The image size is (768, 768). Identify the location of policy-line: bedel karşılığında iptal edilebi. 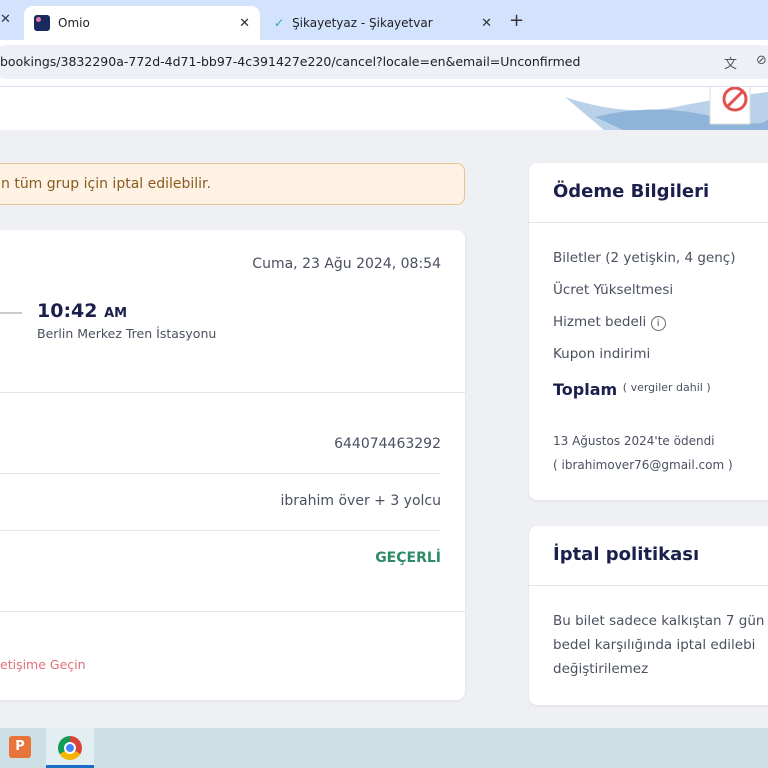
(654, 645).